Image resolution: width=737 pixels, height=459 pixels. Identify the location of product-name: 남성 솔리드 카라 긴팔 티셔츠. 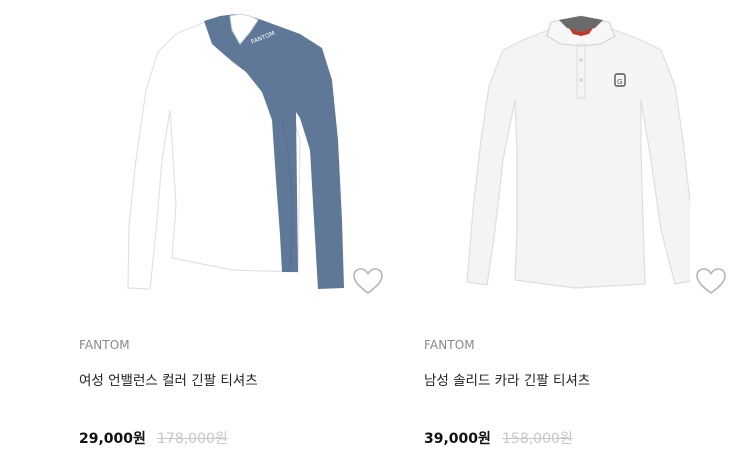
(507, 379).